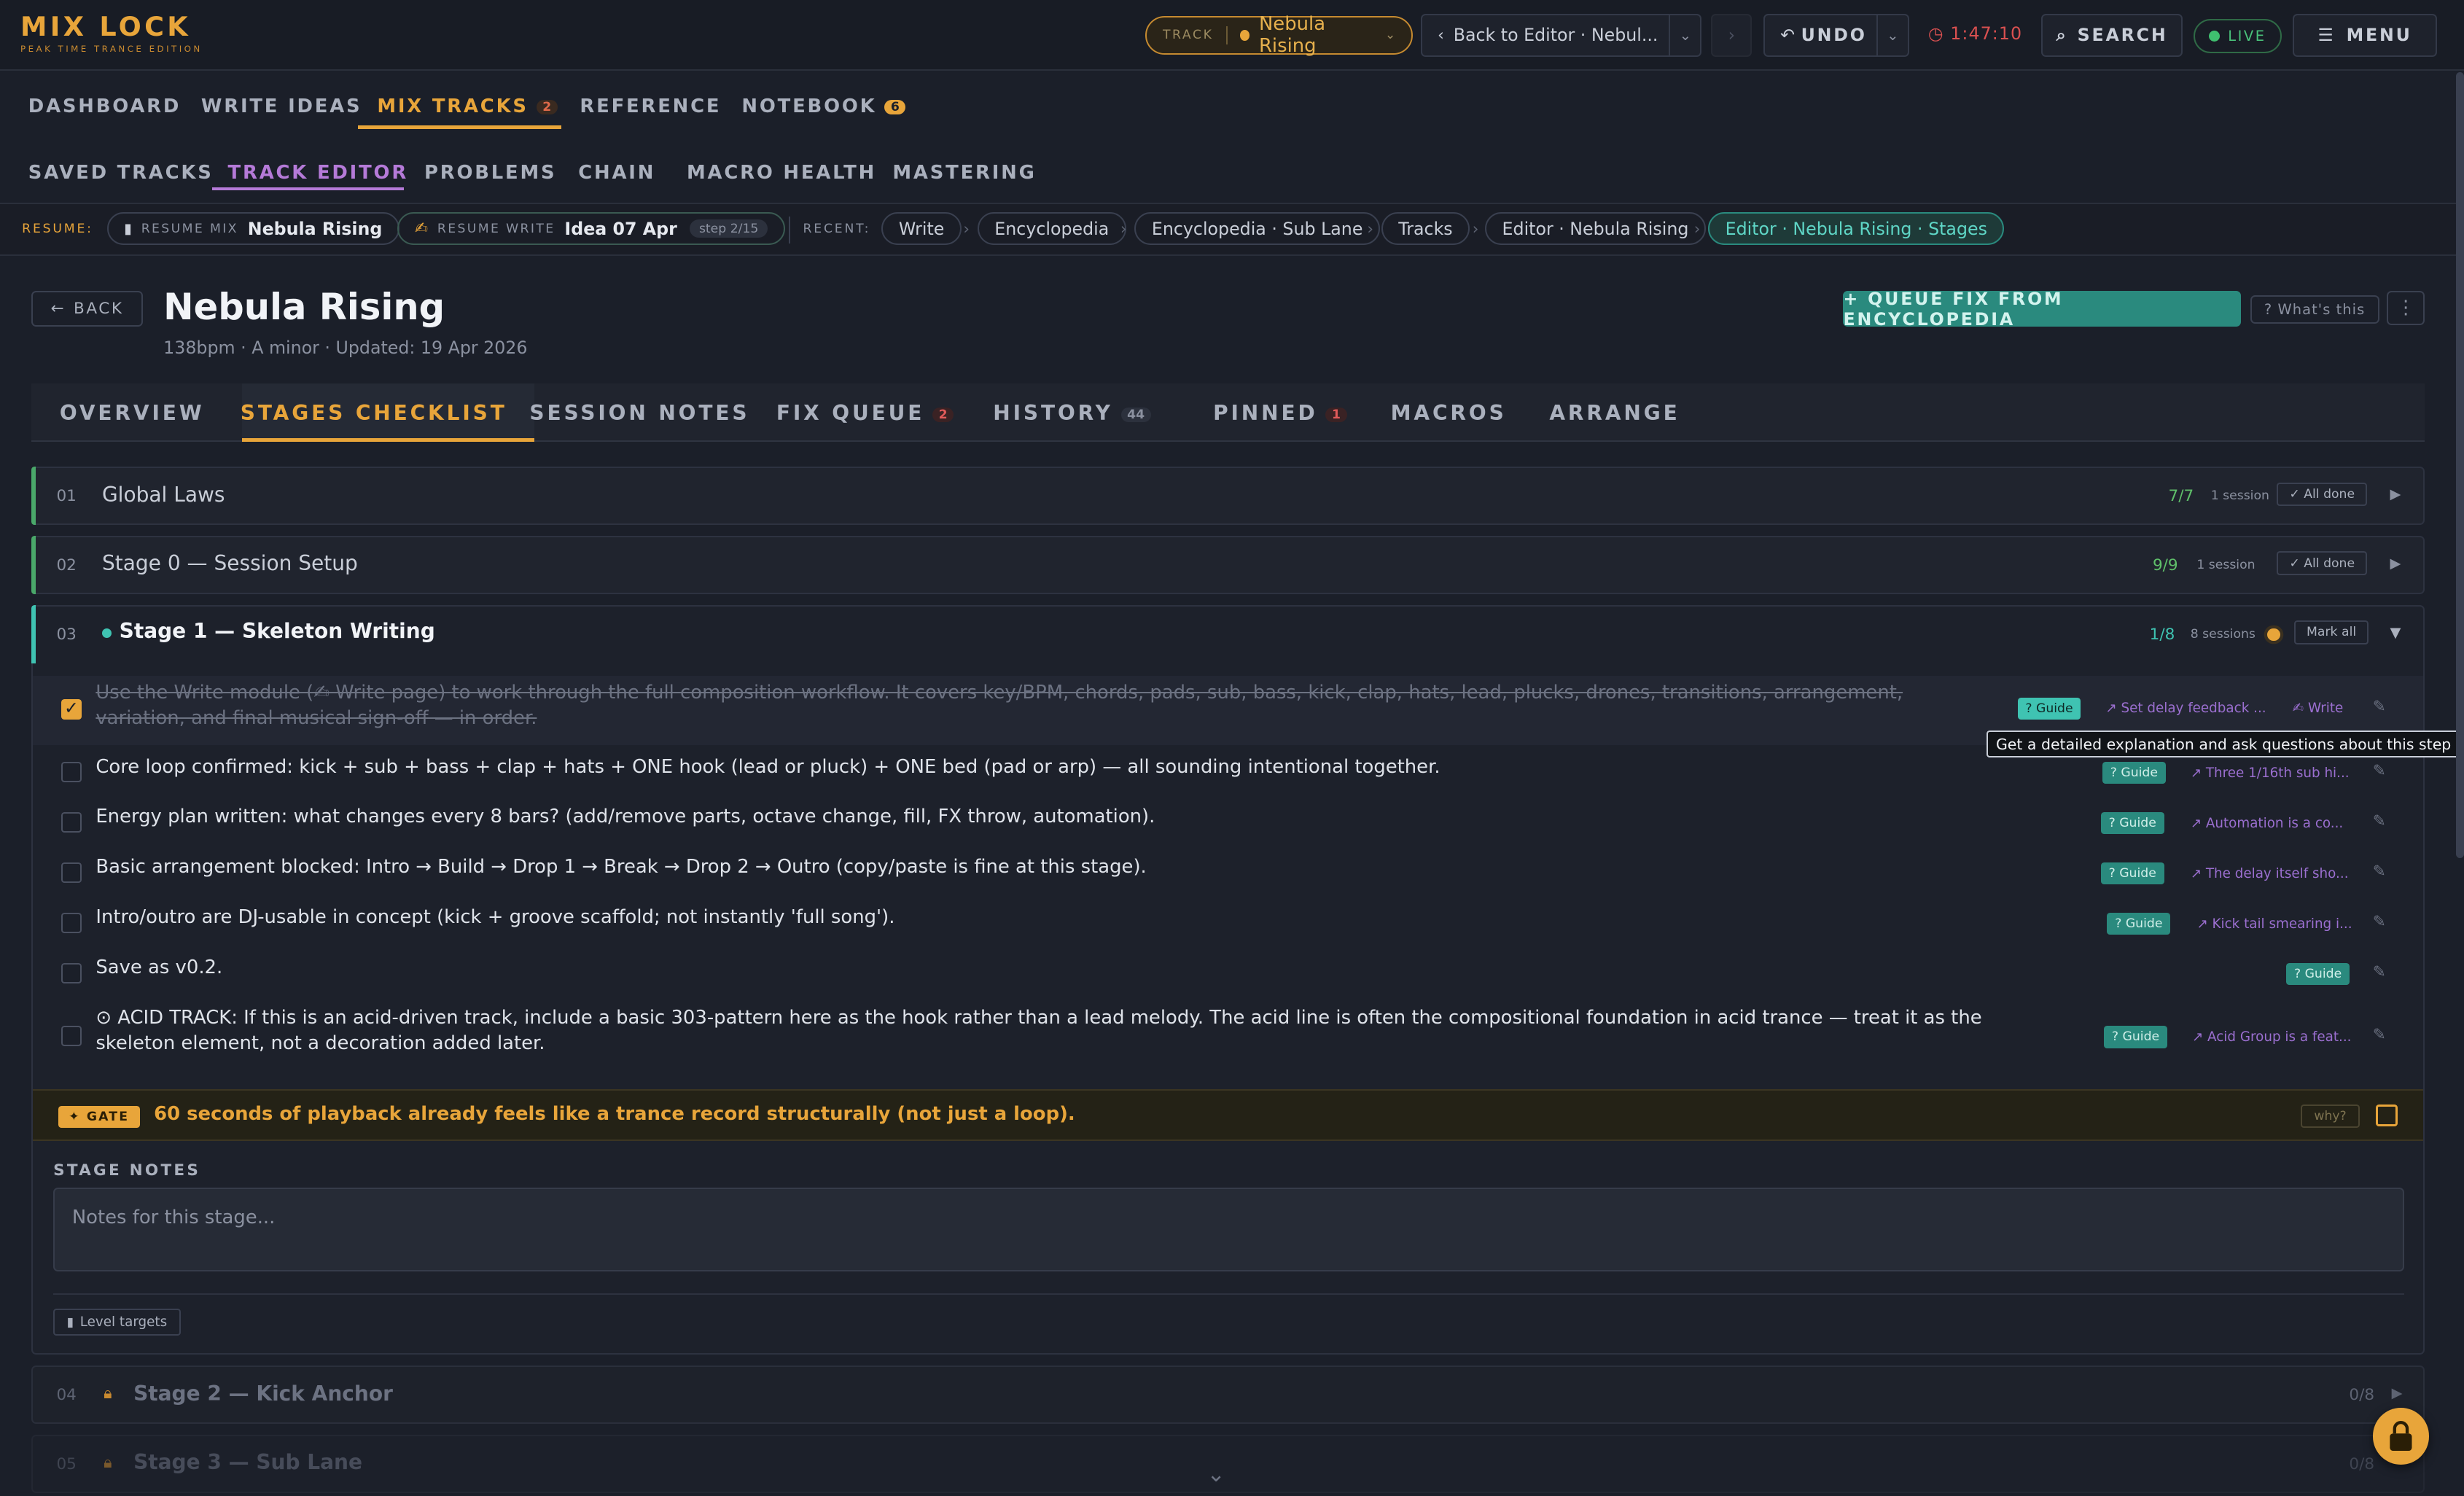 This screenshot has width=2464, height=1496. I want to click on write-link: ✍ Write, so click(2318, 708).